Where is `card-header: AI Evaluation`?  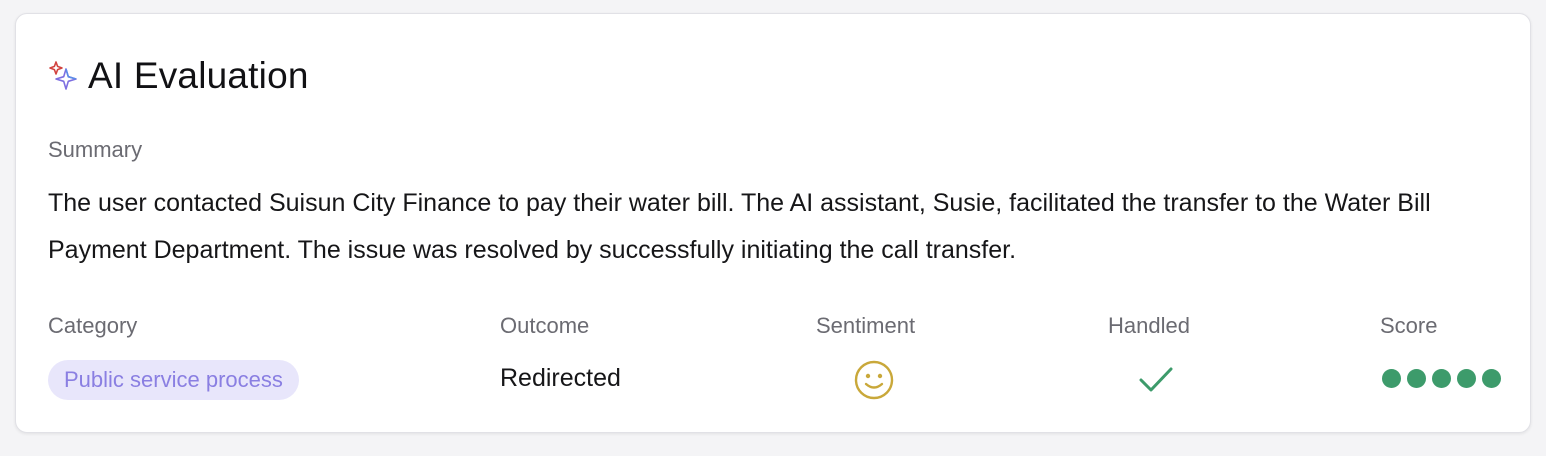
card-header: AI Evaluation is located at coordinates (178, 76).